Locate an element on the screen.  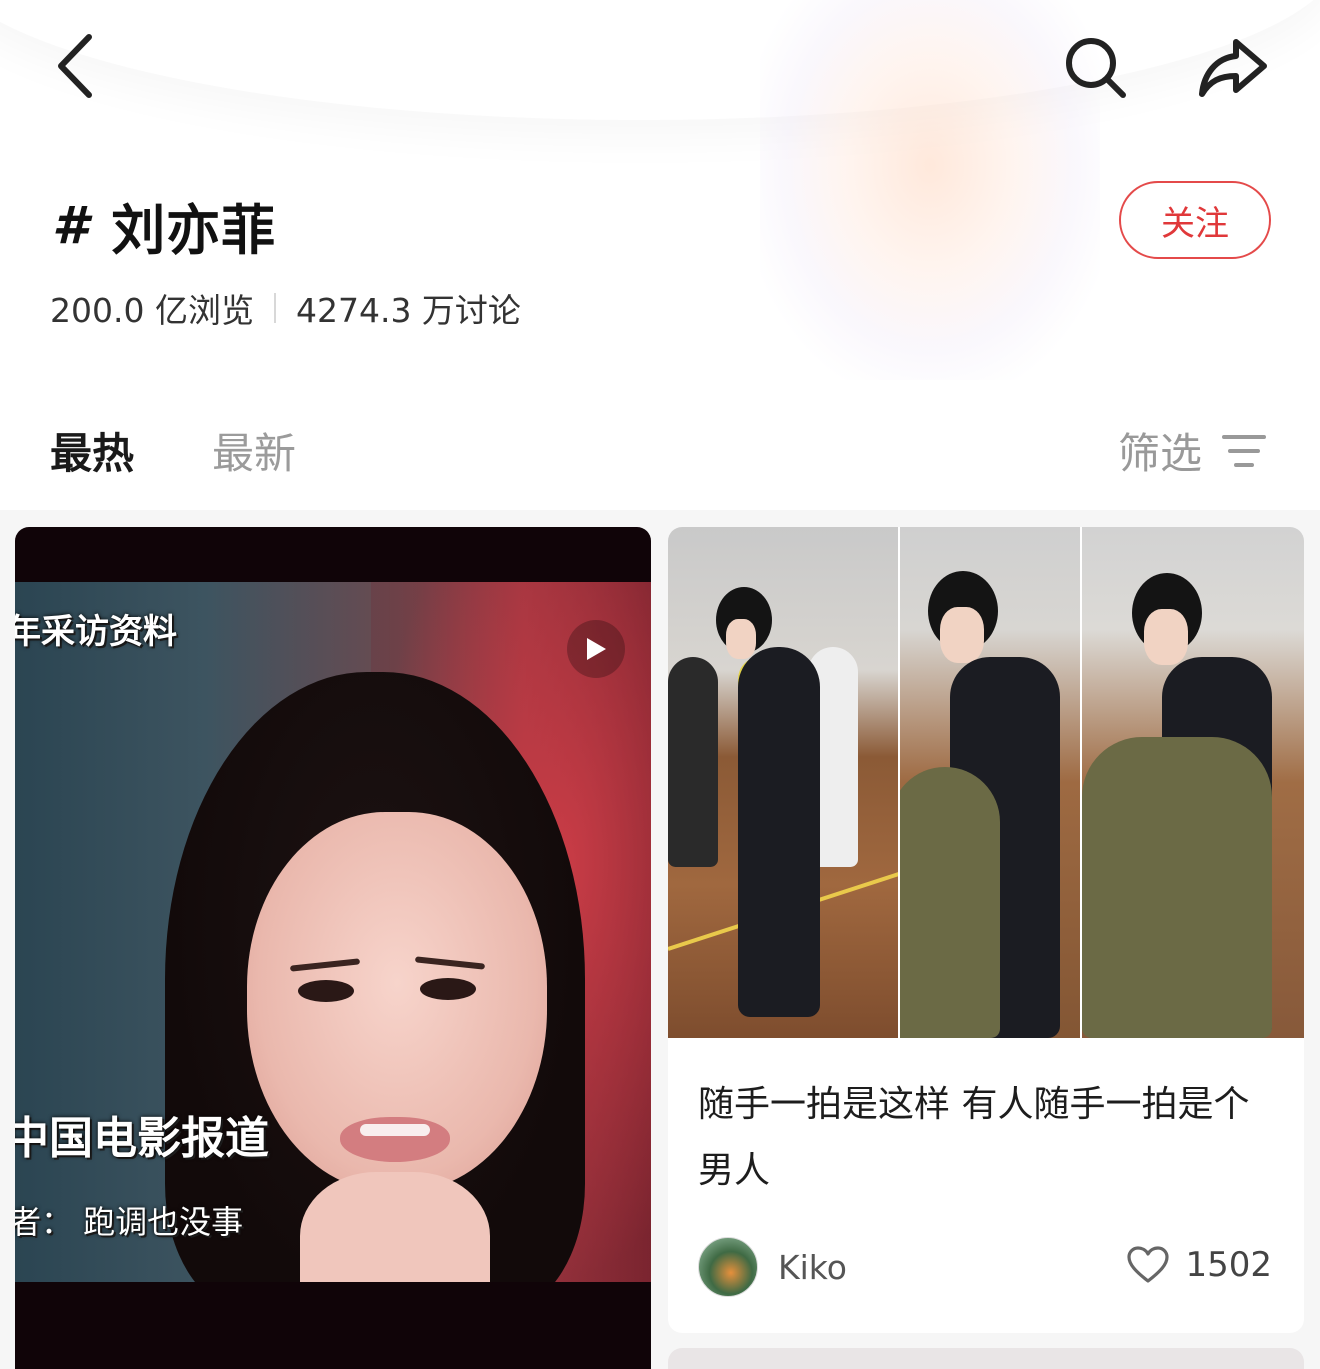
search-icon is located at coordinates (1096, 68).